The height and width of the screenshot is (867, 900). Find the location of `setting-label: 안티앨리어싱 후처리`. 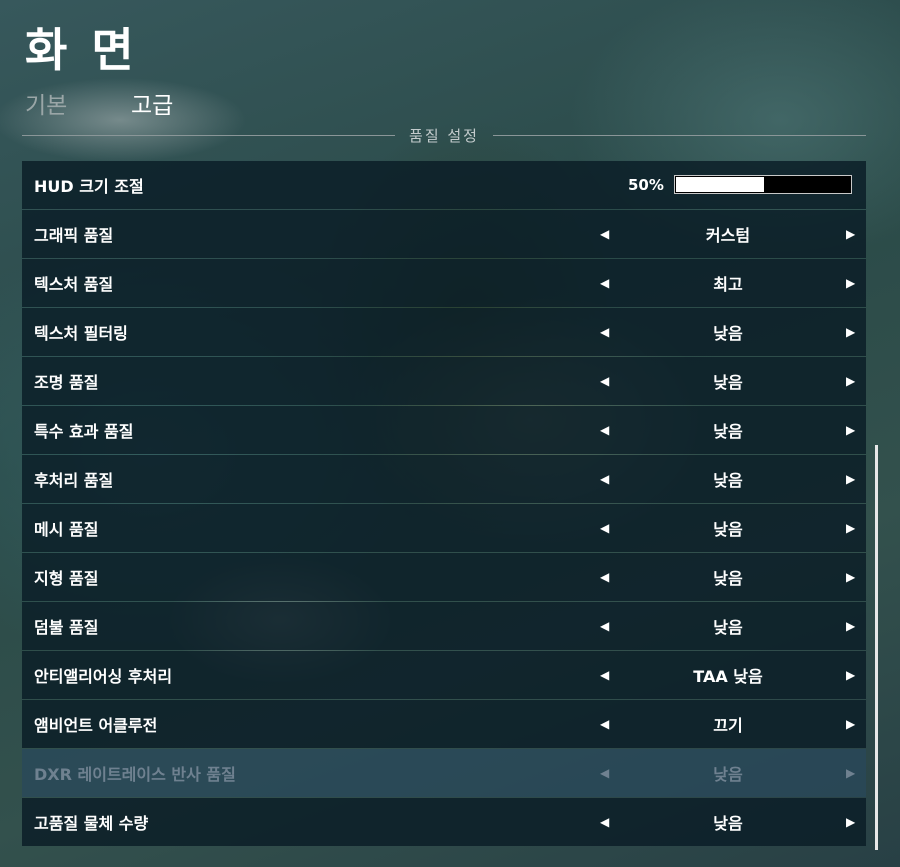

setting-label: 안티앨리어싱 후처리 is located at coordinates (103, 676).